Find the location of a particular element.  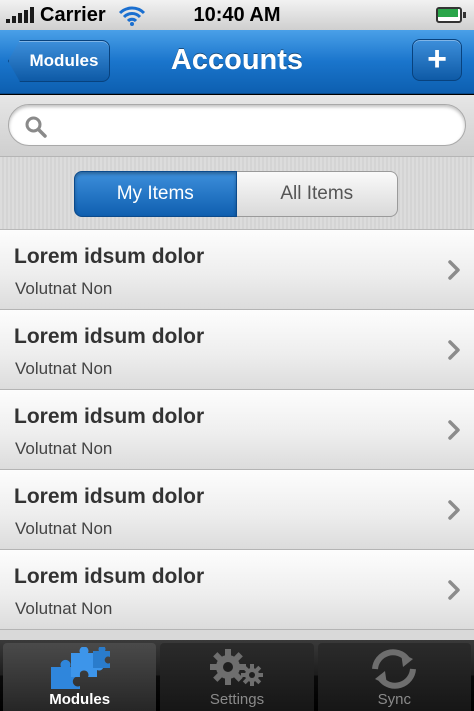

filter-segment-area: My Items All Items is located at coordinates (237, 193).